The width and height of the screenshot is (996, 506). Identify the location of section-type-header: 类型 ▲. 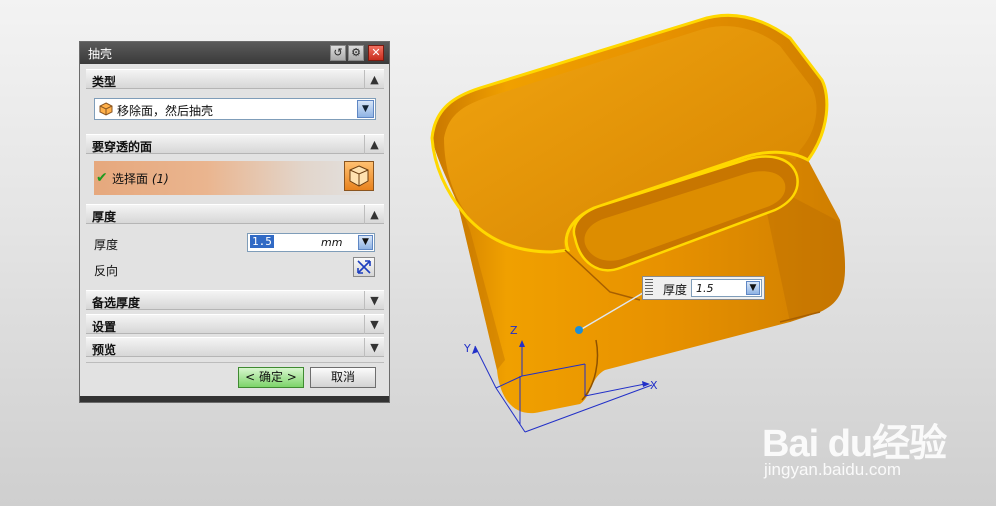
(235, 79).